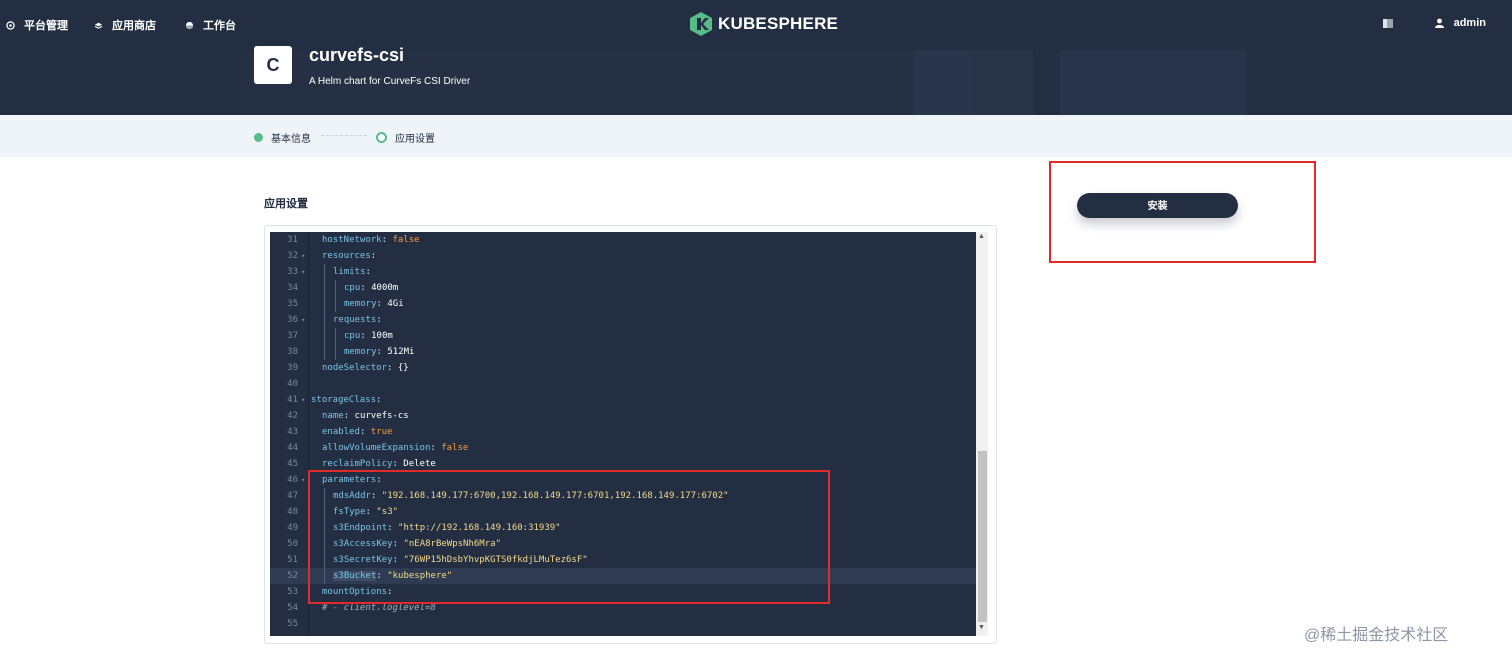 This screenshot has width=1512, height=662. I want to click on code-line: 33 ▾ limits:, so click(623, 272).